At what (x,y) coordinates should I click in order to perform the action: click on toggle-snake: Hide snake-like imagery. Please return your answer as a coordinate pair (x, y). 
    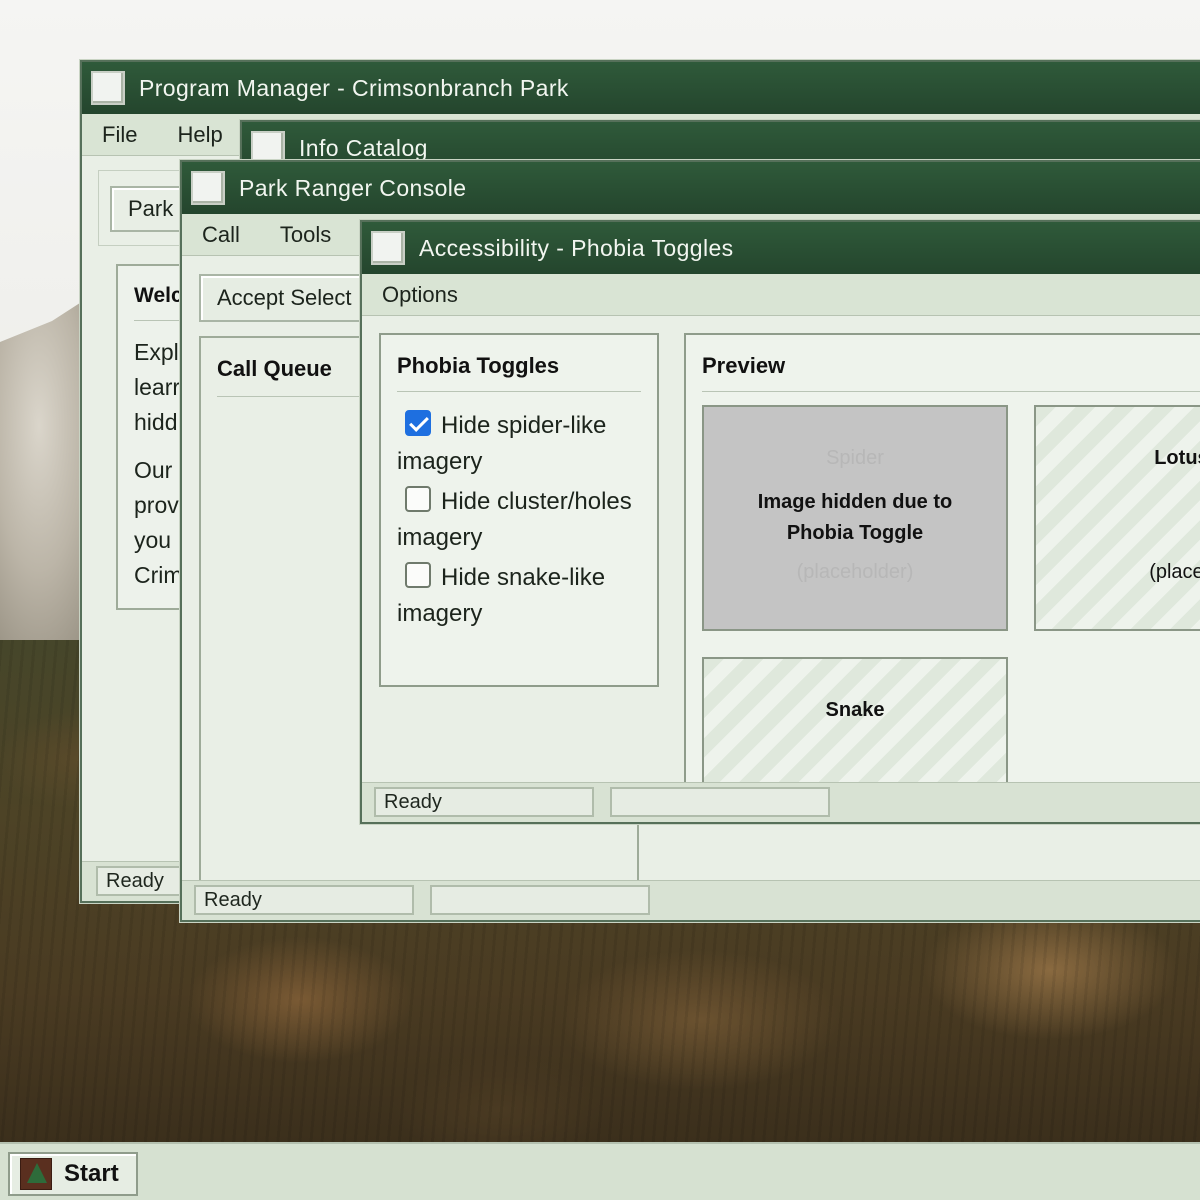
    Looking at the image, I should click on (519, 596).